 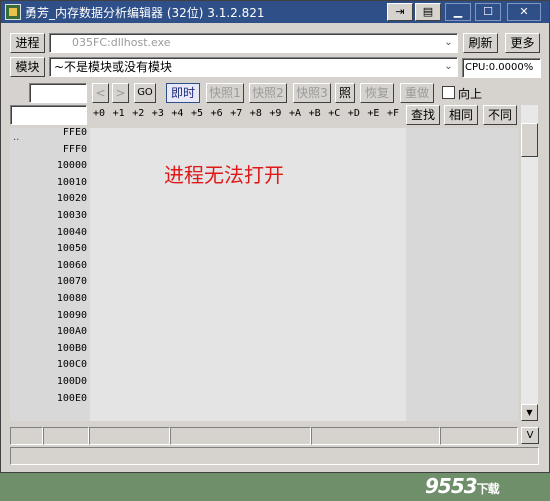 I want to click on search-input, so click(x=48, y=115).